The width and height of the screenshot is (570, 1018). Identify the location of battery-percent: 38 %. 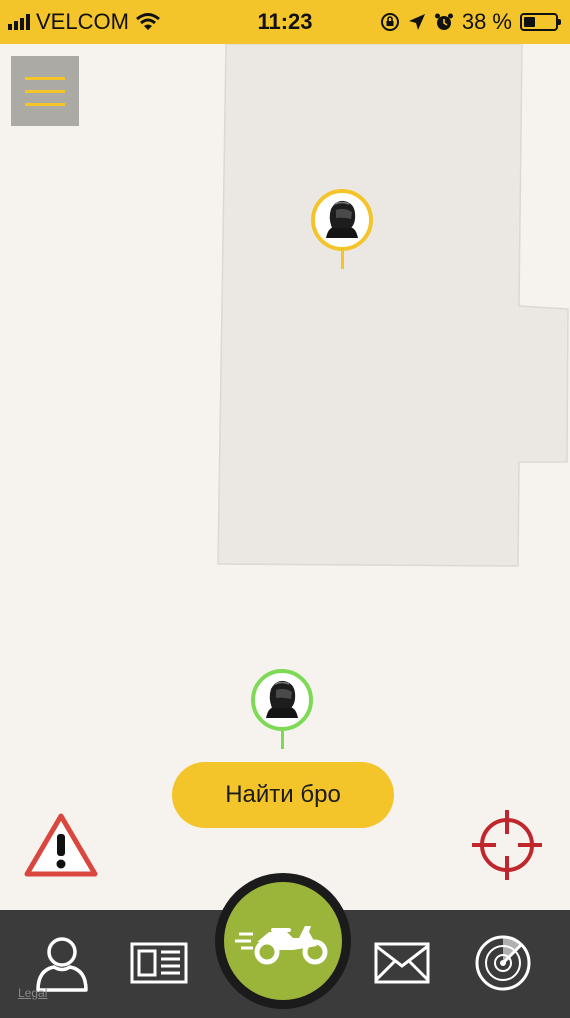
(486, 21).